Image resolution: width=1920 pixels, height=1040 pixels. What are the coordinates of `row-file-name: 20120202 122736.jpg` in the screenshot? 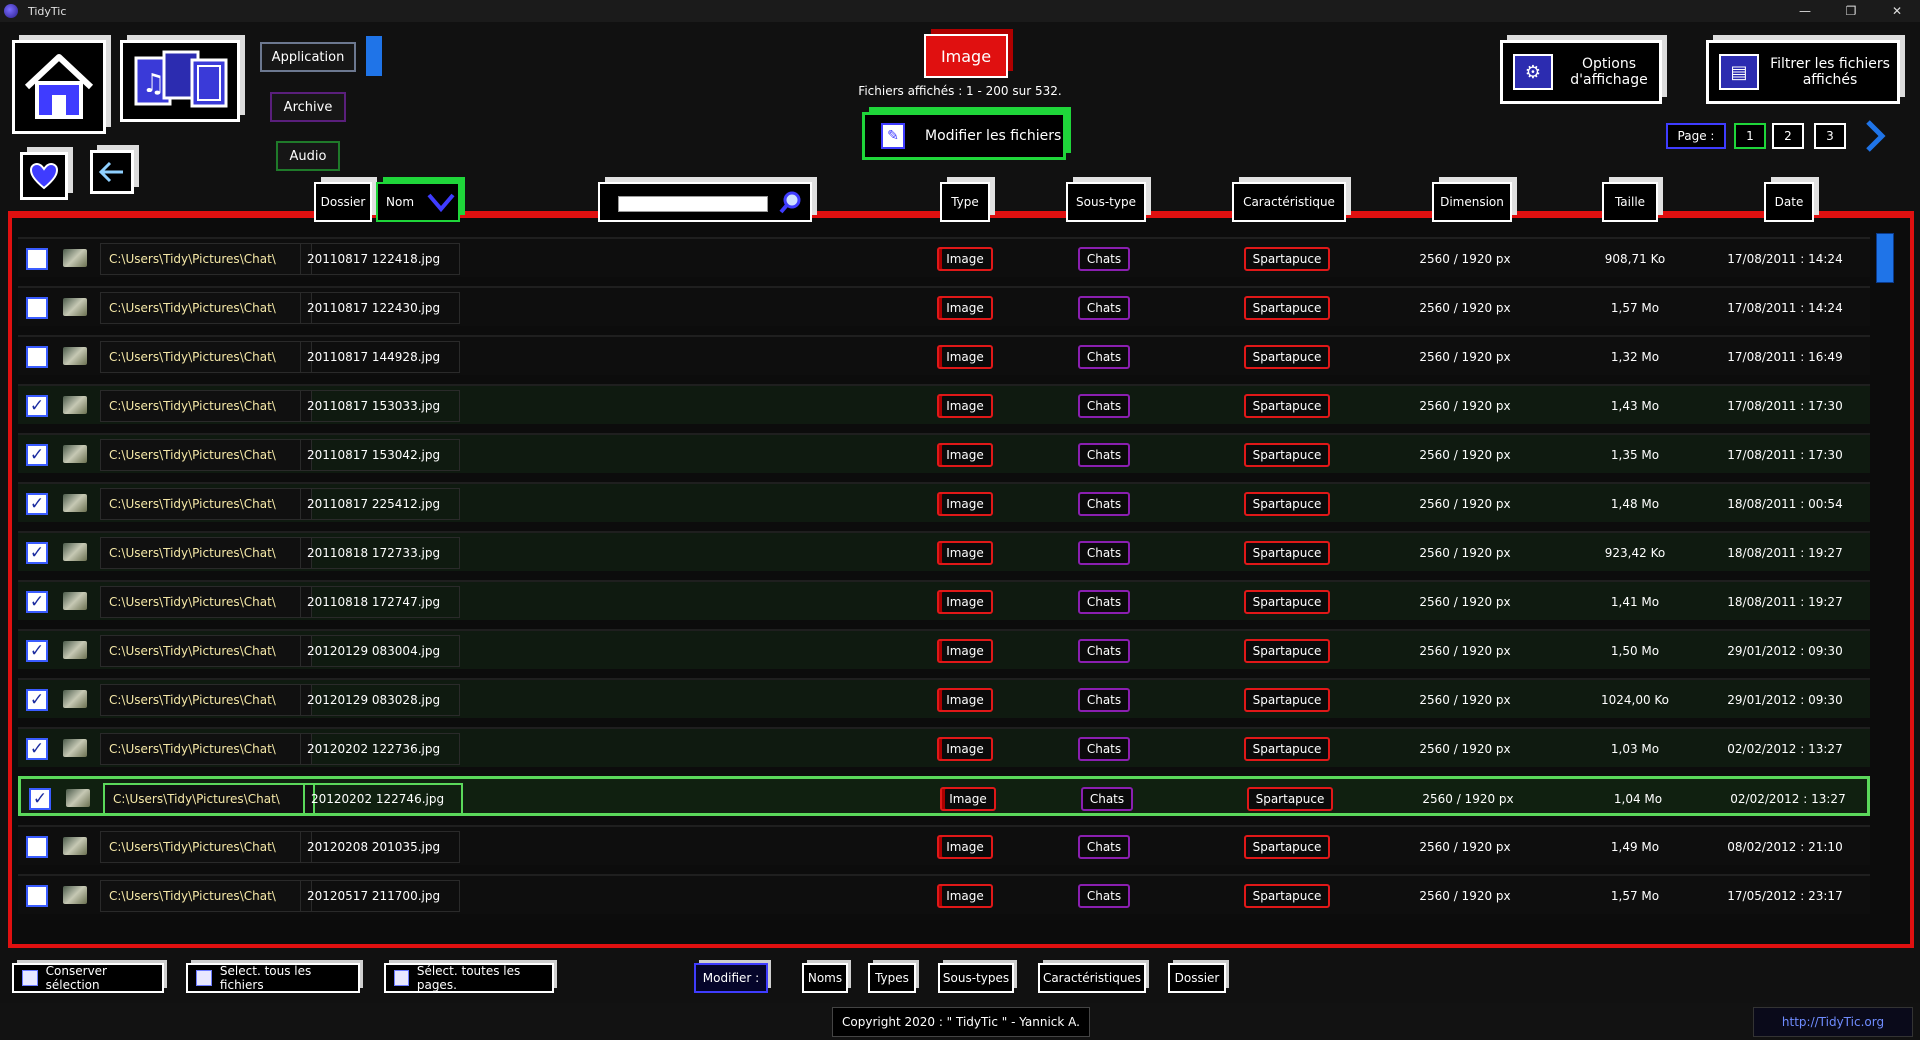 It's located at (380, 749).